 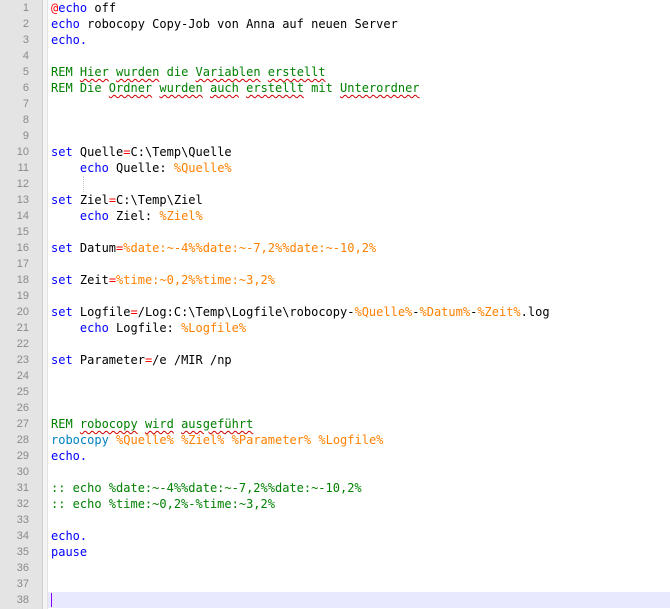 I want to click on code-token: %Logfile%, so click(x=351, y=440).